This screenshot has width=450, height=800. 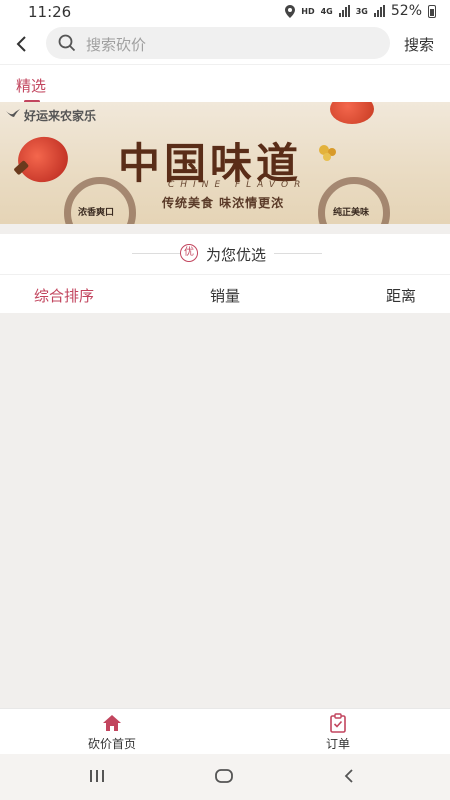 I want to click on section-header: 优 为您优选, so click(x=225, y=254).